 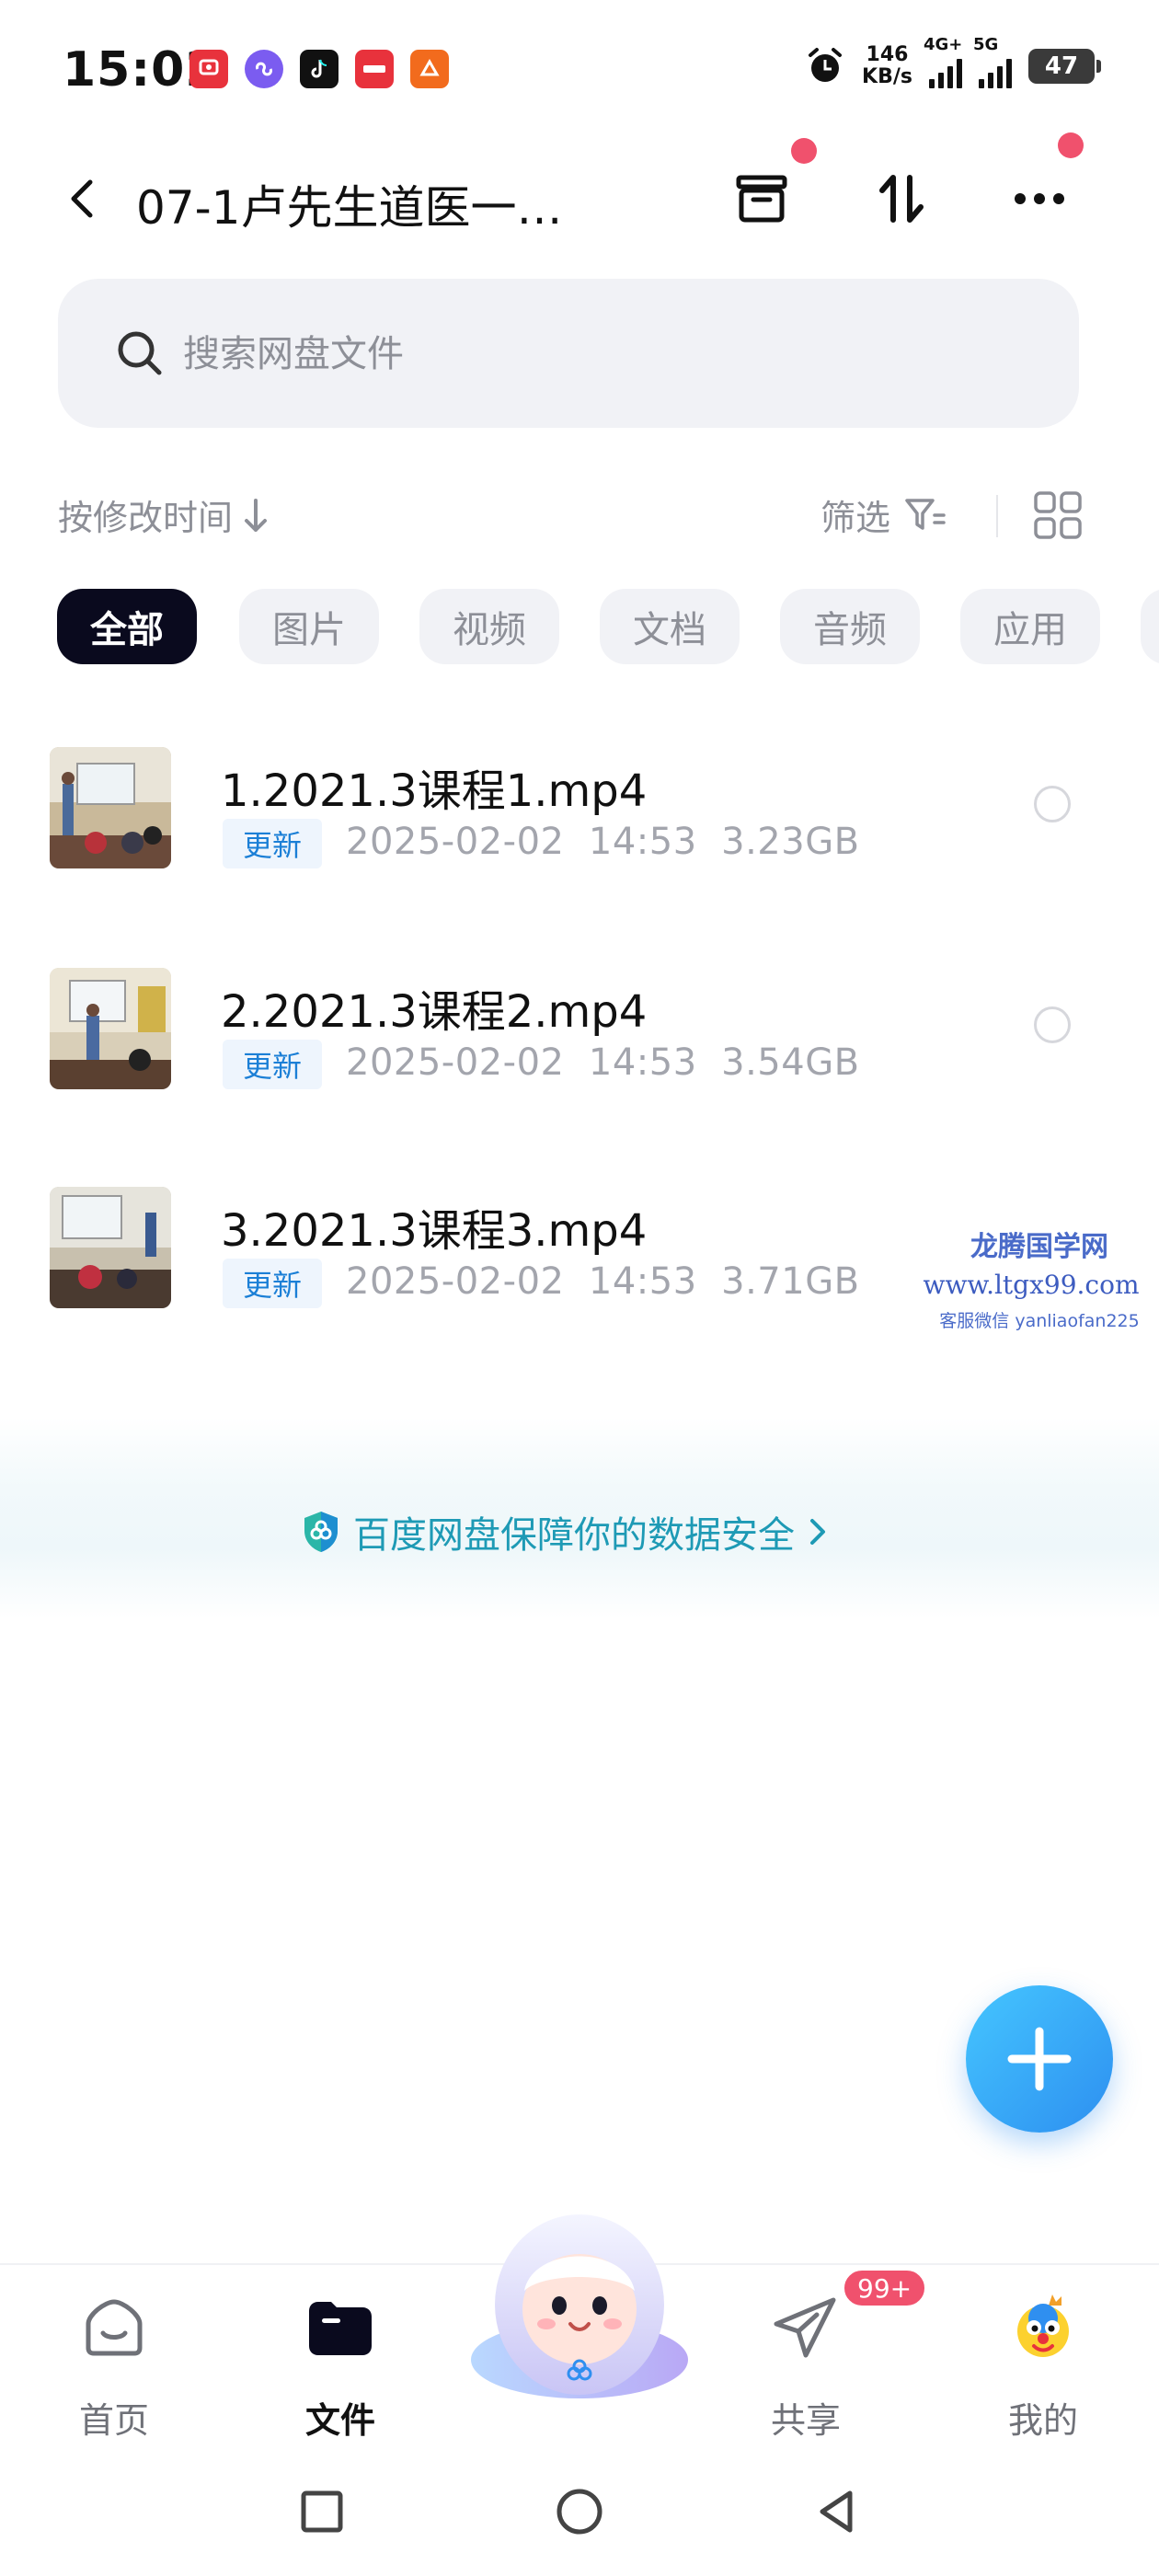 What do you see at coordinates (1031, 1285) in the screenshot?
I see `watermark-line: www.ltgx99.com` at bounding box center [1031, 1285].